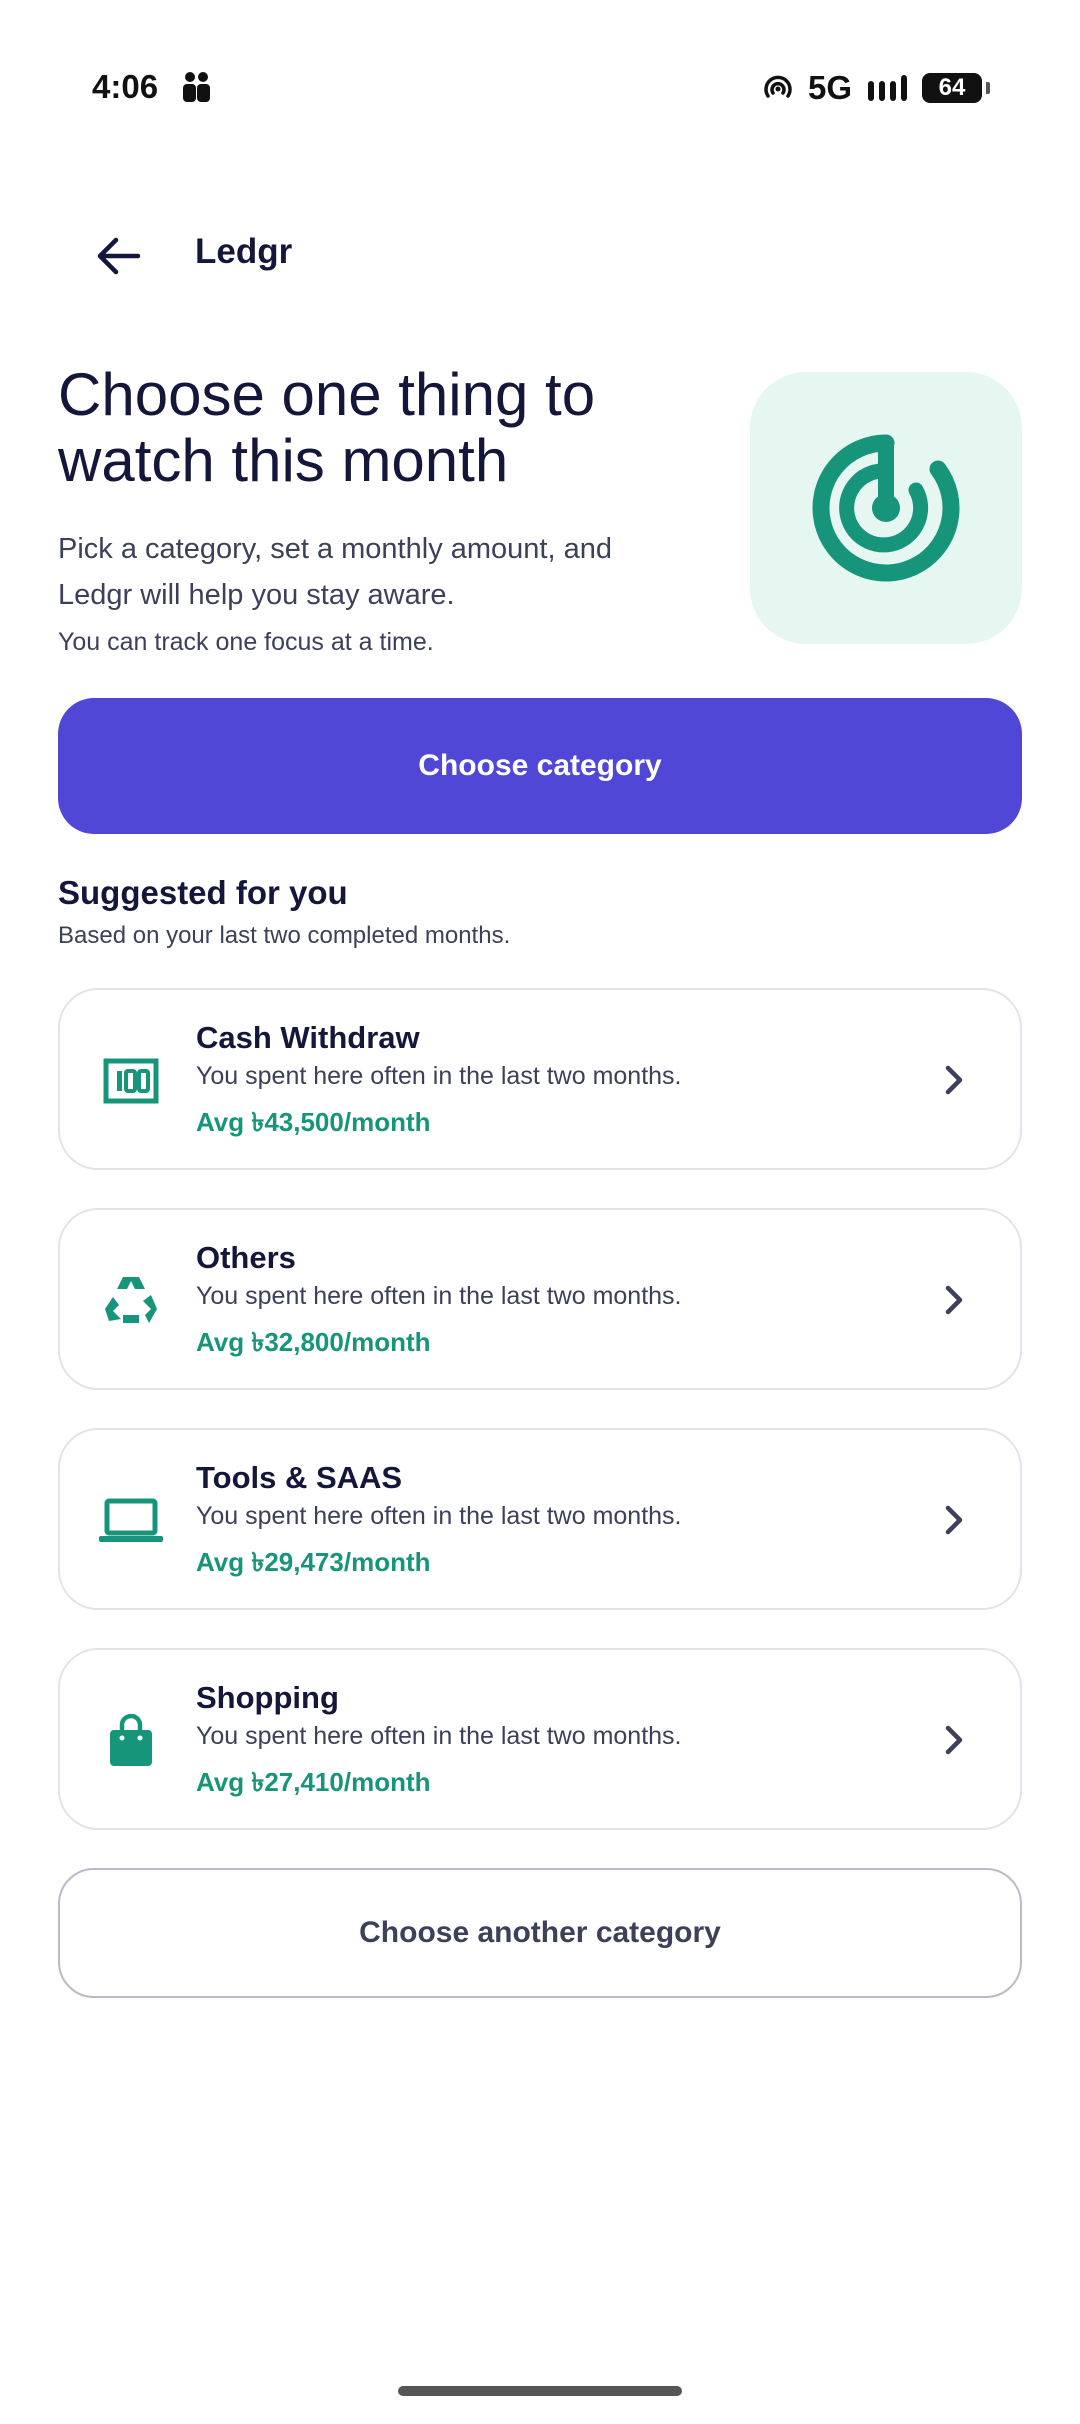 This screenshot has height=2424, width=1080. I want to click on shopping-bag-icon, so click(131, 1741).